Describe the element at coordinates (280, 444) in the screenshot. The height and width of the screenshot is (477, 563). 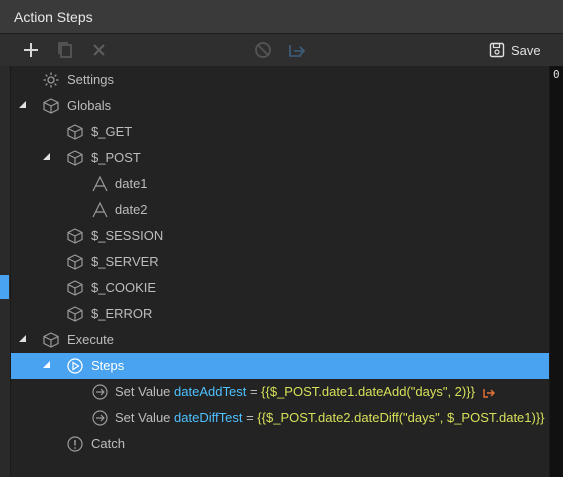
I see `tree-item-catch: Catch` at that location.